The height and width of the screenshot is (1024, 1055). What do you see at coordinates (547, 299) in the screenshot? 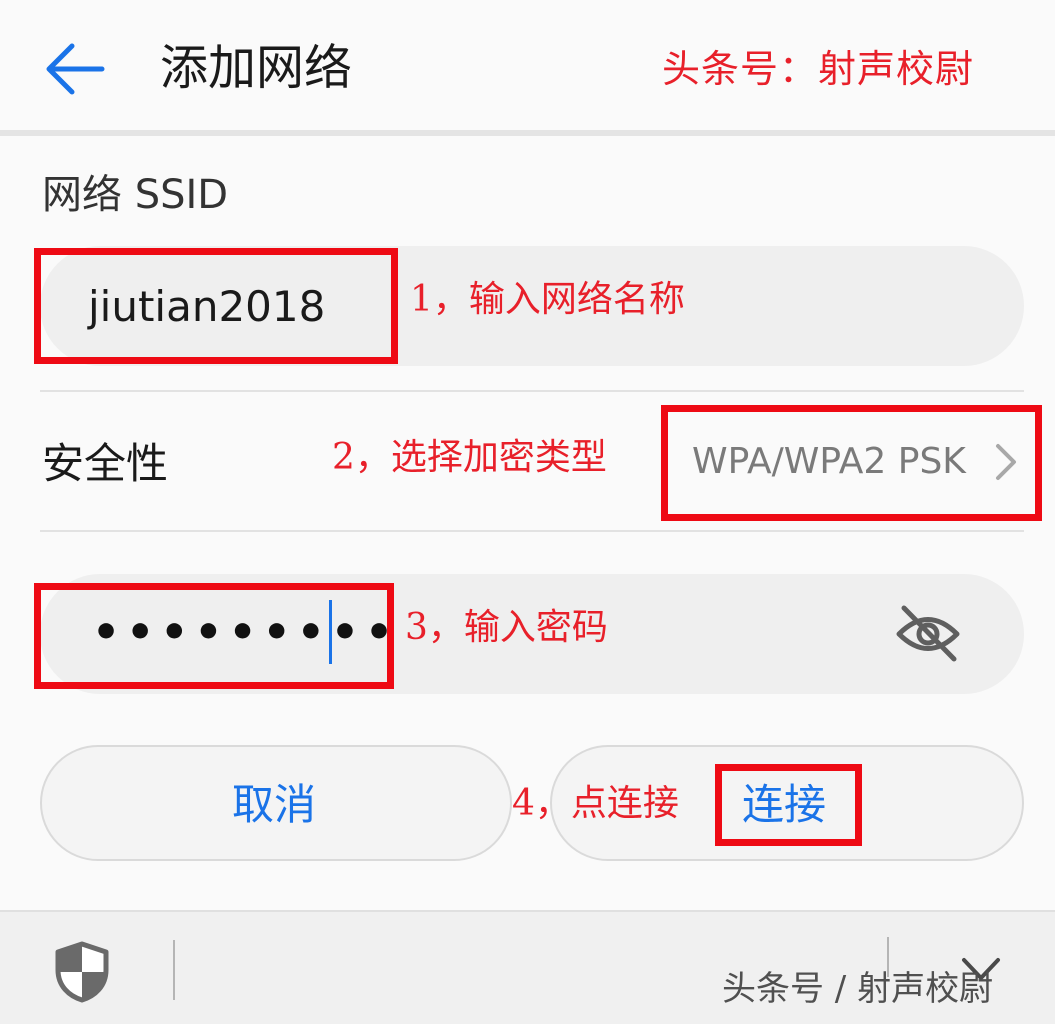
I see `annotation-step-1: 1，输入网络名称` at bounding box center [547, 299].